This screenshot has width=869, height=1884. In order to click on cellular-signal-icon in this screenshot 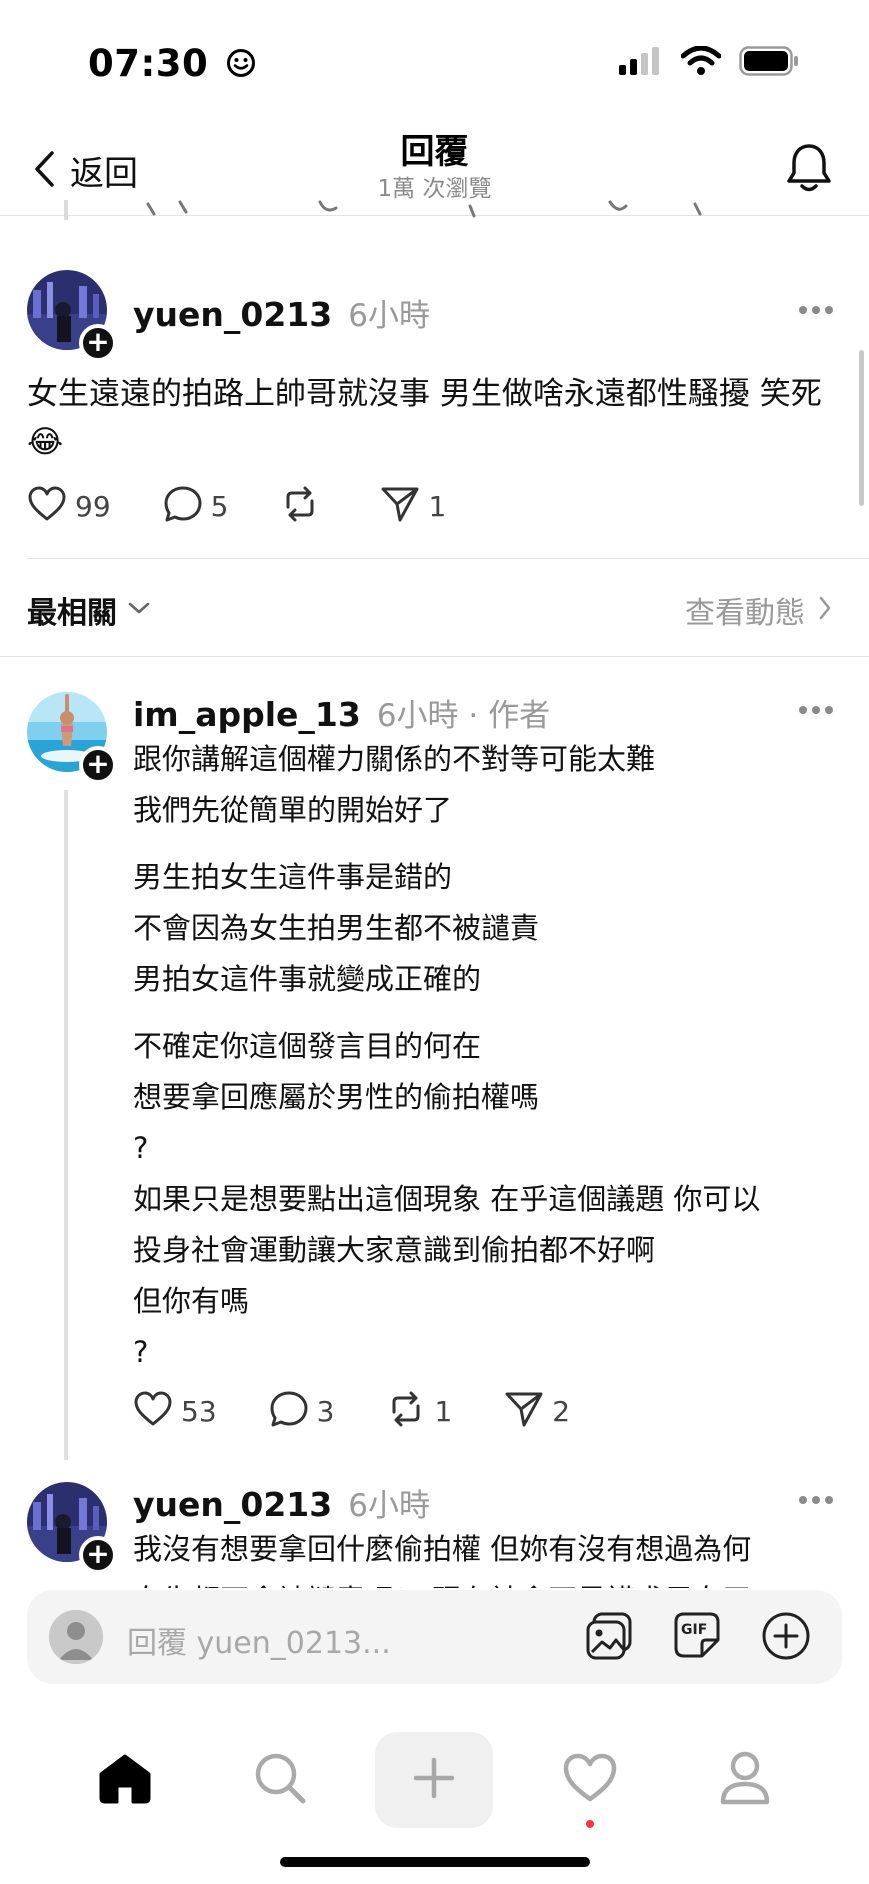, I will do `click(641, 63)`.